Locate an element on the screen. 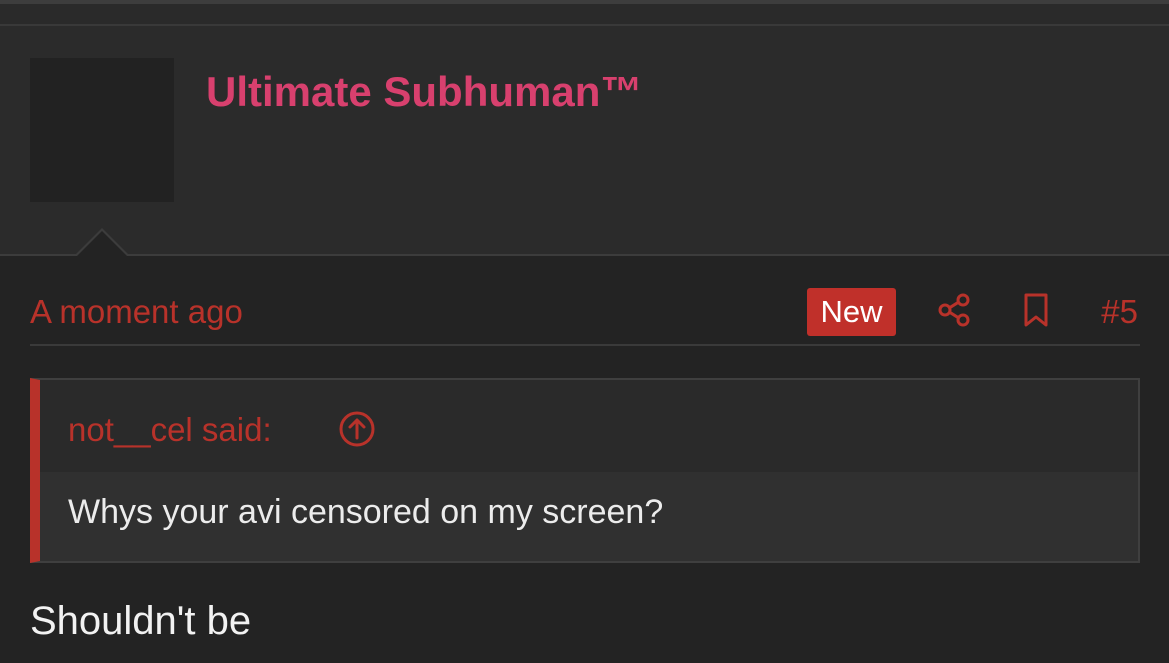 The width and height of the screenshot is (1169, 663). quote-author: not__cel said: is located at coordinates (170, 430).